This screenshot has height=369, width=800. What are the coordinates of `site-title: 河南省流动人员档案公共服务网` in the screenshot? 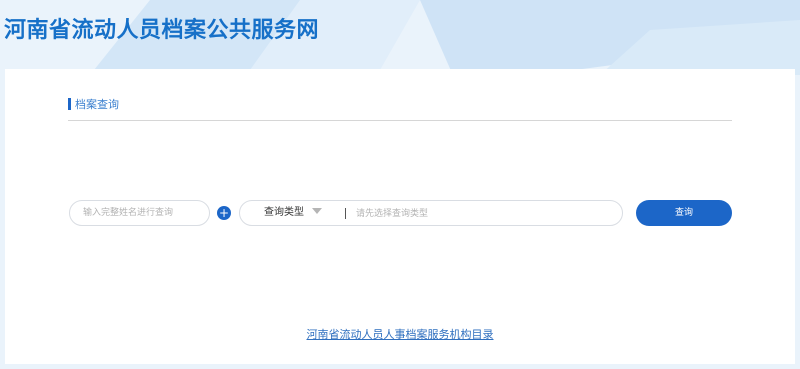 It's located at (162, 30).